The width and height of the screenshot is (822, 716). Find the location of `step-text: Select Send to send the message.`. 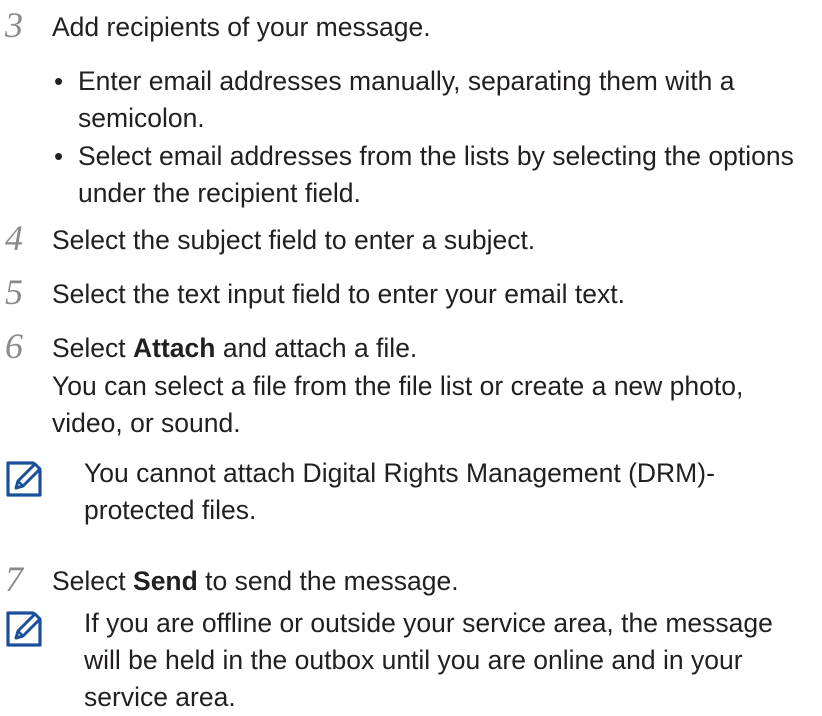

step-text: Select Send to send the message. is located at coordinates (436, 581).